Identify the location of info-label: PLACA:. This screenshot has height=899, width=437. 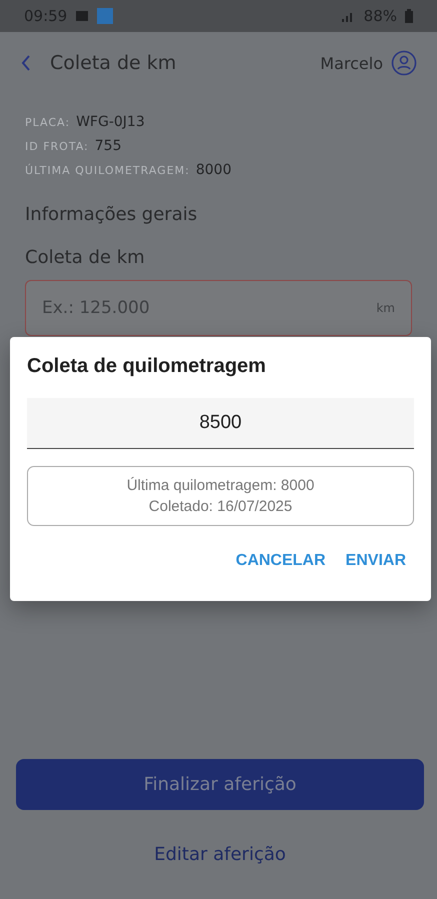
(47, 122).